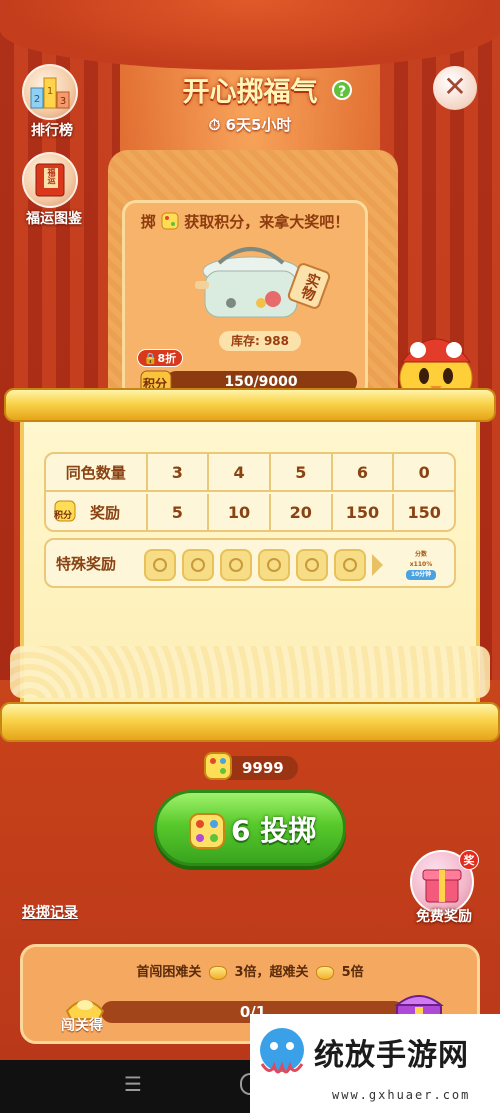  I want to click on bonus-multiplier-super: 5倍, so click(352, 972).